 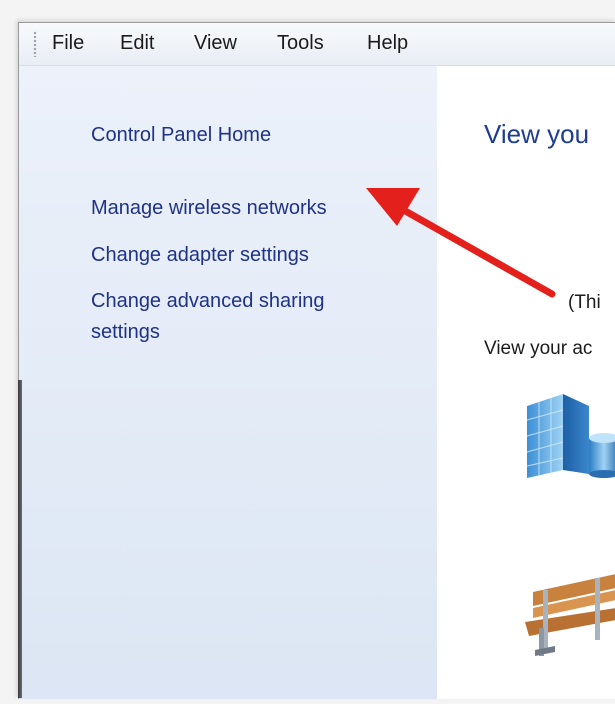 What do you see at coordinates (215, 43) in the screenshot?
I see `menu-view: View` at bounding box center [215, 43].